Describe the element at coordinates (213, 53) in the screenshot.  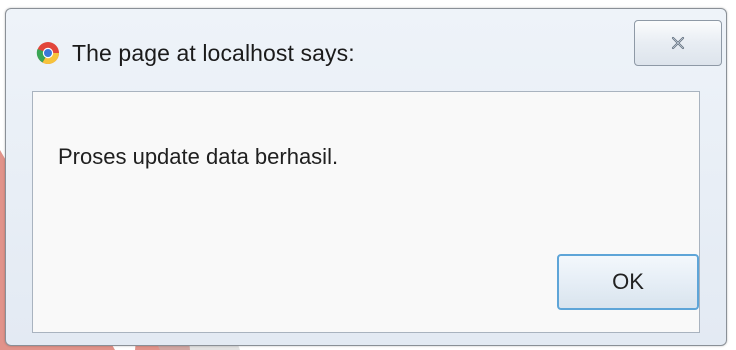
I see `dialog-title: The page at localhost says:` at that location.